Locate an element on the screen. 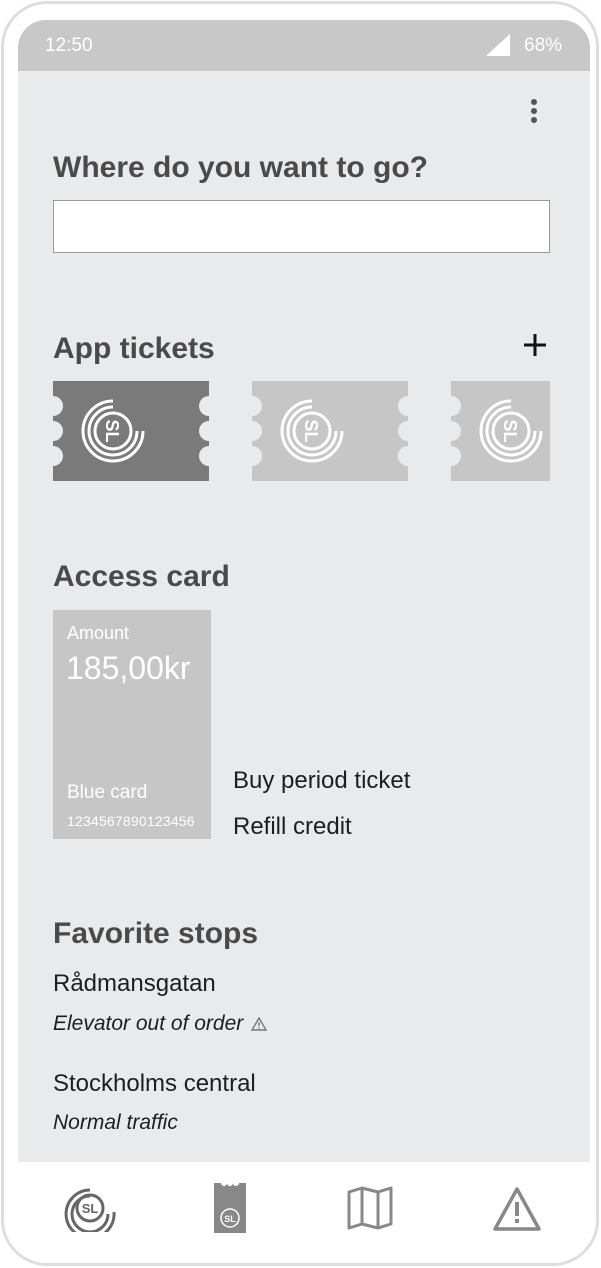  access-card-title: Access card is located at coordinates (141, 576).